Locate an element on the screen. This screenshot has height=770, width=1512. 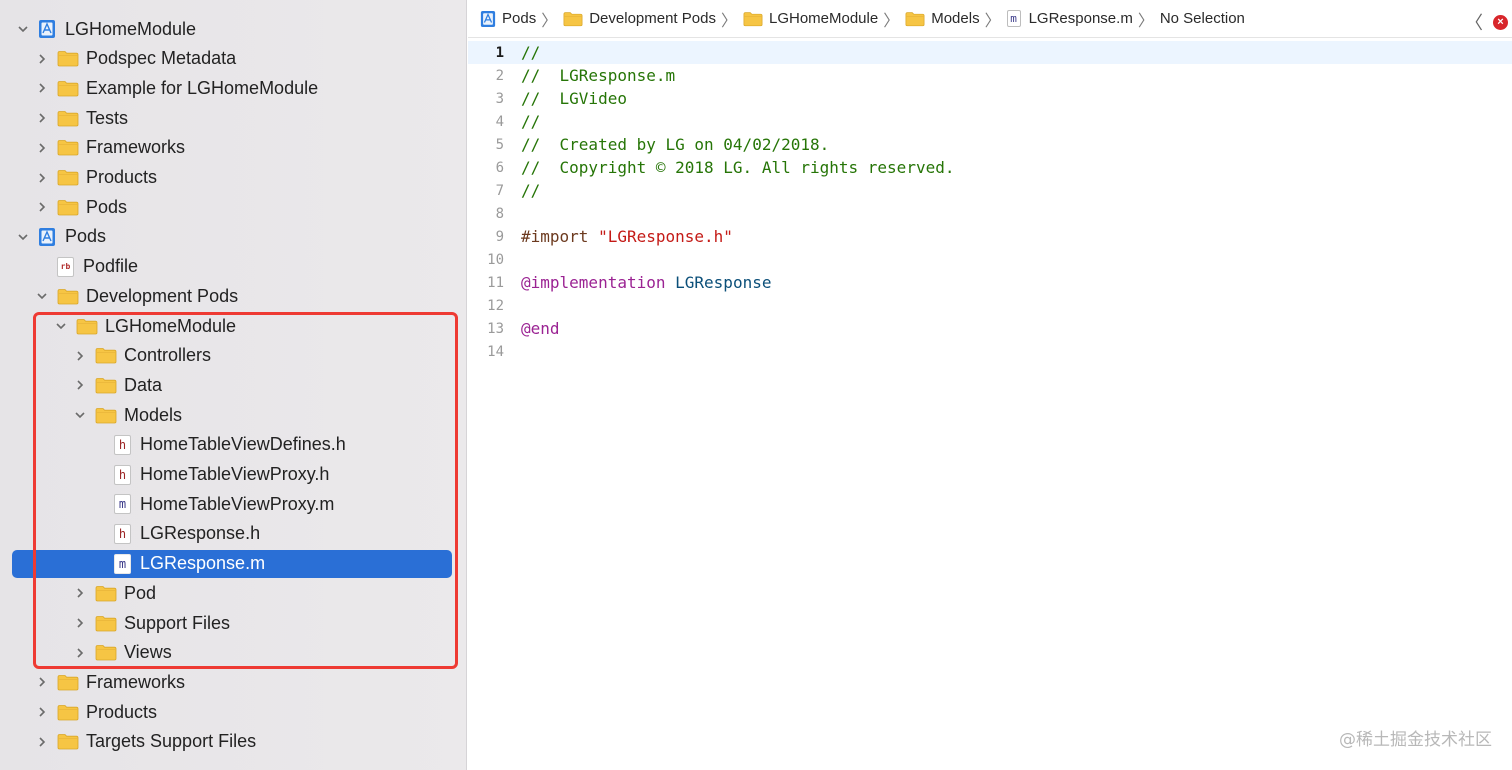
breadcrumb-label: Pods is located at coordinates (519, 18).